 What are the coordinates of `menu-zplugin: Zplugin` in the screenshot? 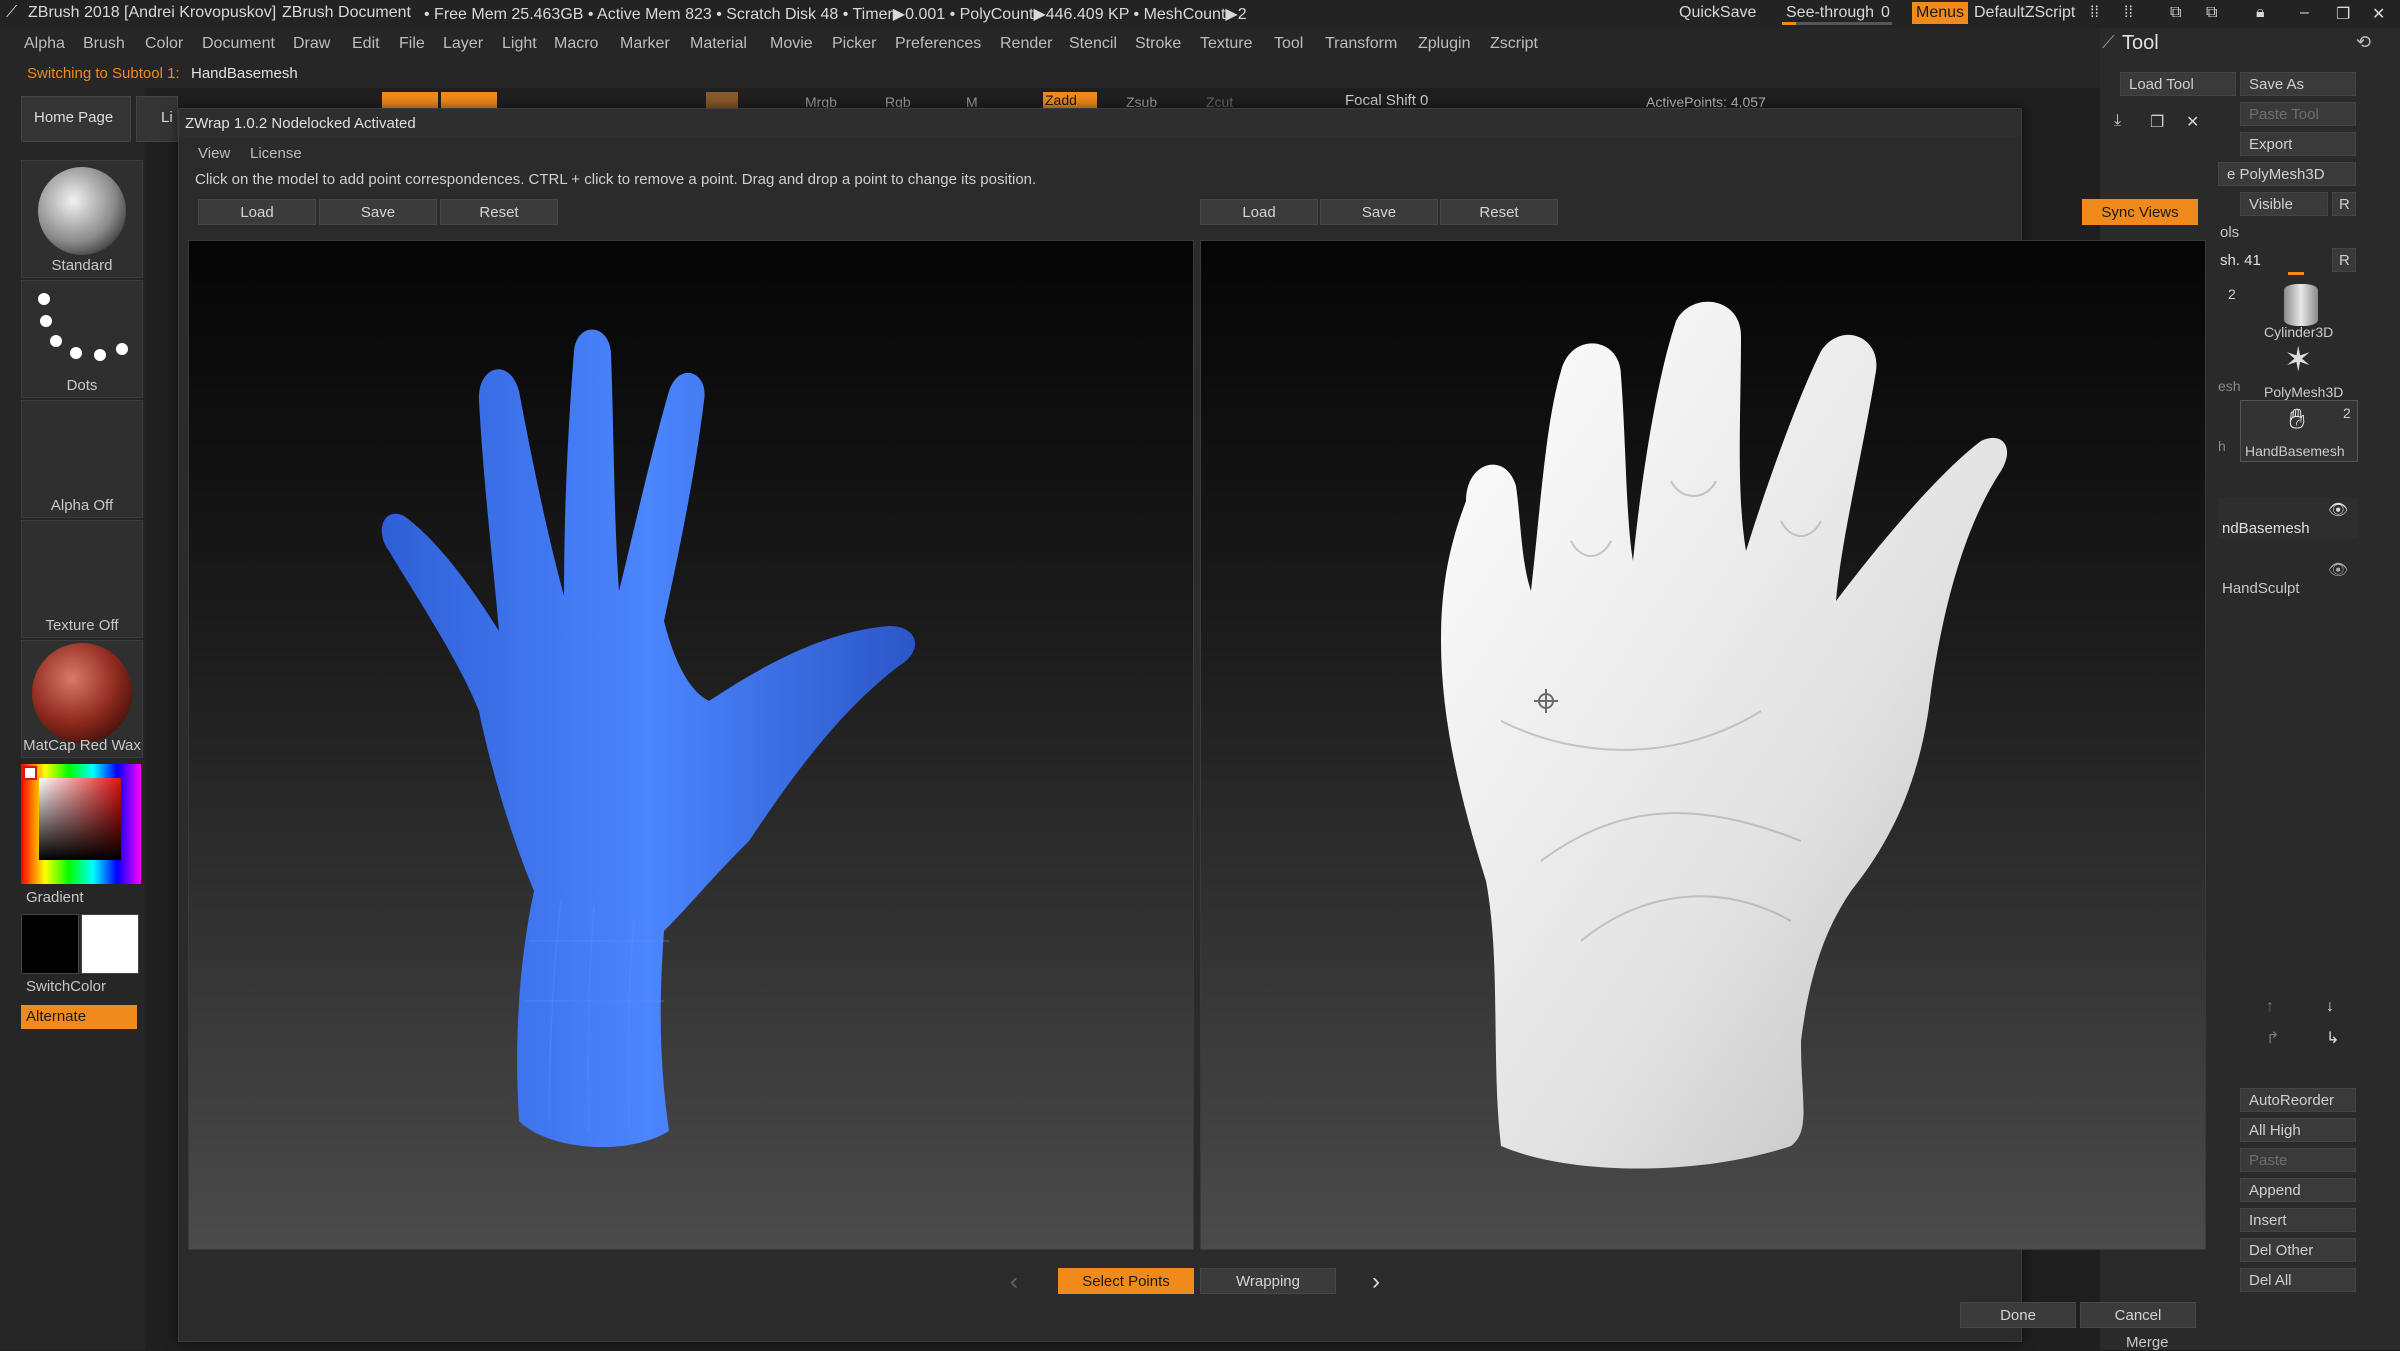 It's located at (1444, 44).